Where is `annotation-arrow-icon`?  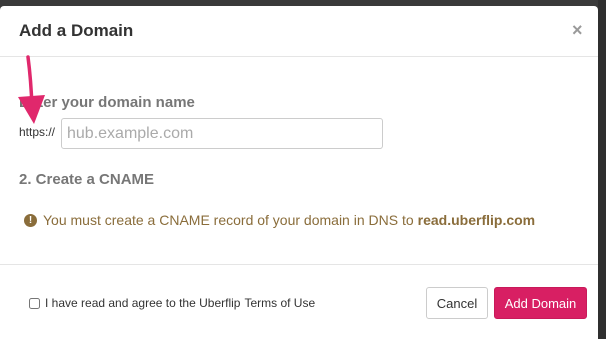 annotation-arrow-icon is located at coordinates (31, 89).